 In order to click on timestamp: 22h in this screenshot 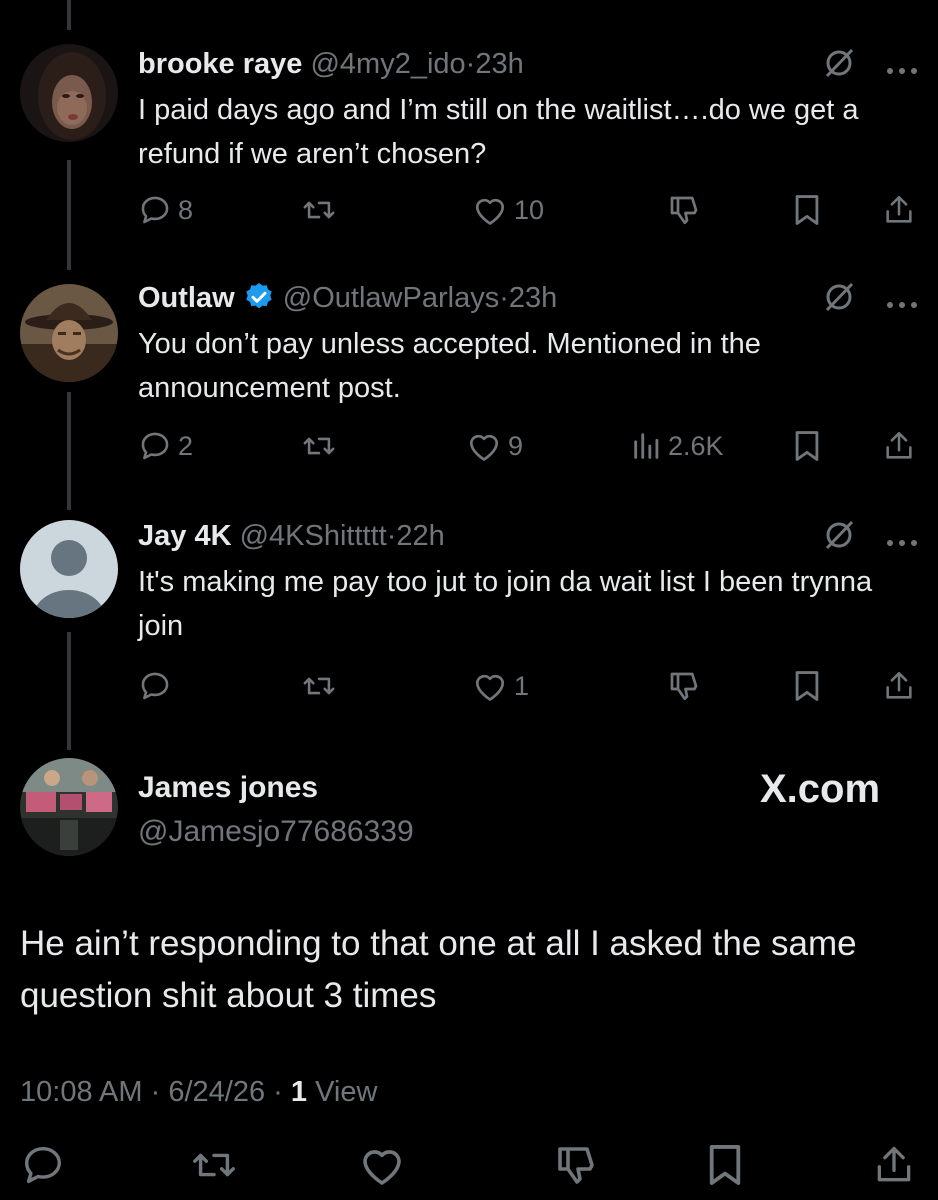, I will do `click(420, 536)`.